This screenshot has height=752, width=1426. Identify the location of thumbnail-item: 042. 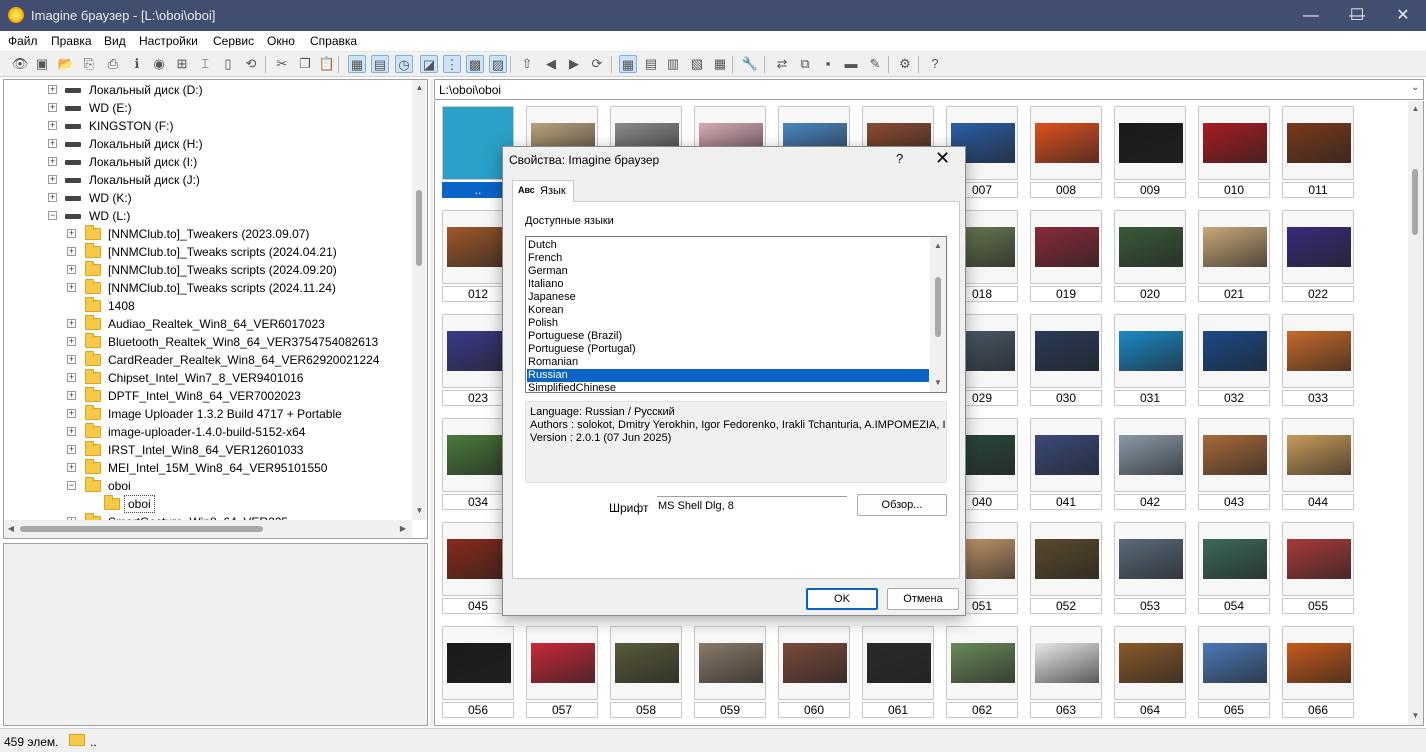
(1150, 464).